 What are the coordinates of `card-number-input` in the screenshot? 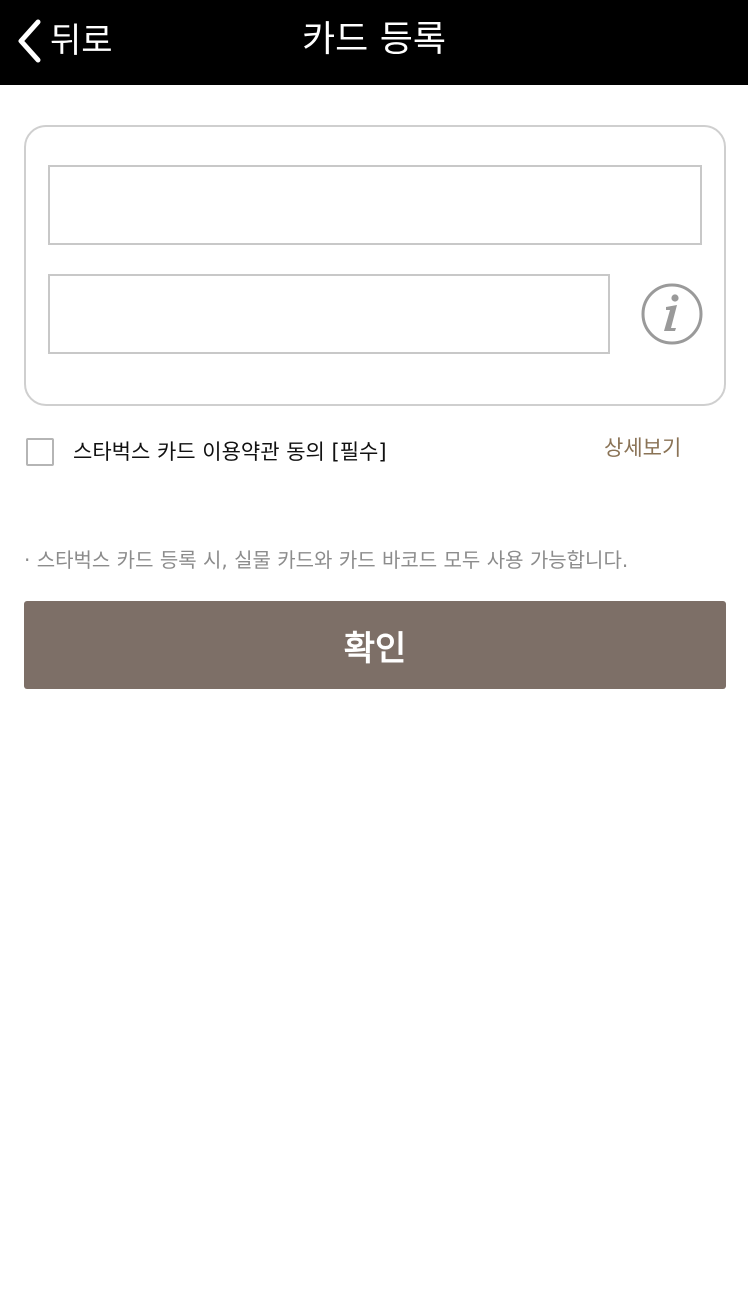 It's located at (375, 205).